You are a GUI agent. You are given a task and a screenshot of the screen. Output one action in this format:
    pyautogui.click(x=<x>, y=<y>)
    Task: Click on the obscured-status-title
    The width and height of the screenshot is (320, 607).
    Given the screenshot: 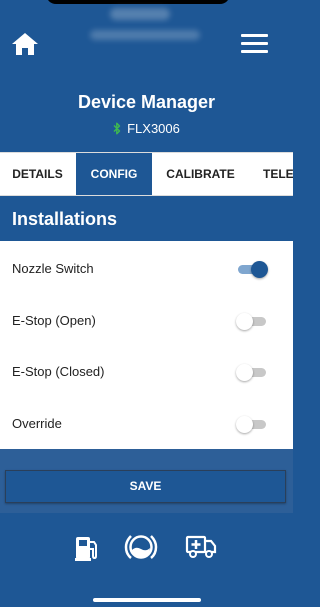 What is the action you would take?
    pyautogui.click(x=140, y=14)
    